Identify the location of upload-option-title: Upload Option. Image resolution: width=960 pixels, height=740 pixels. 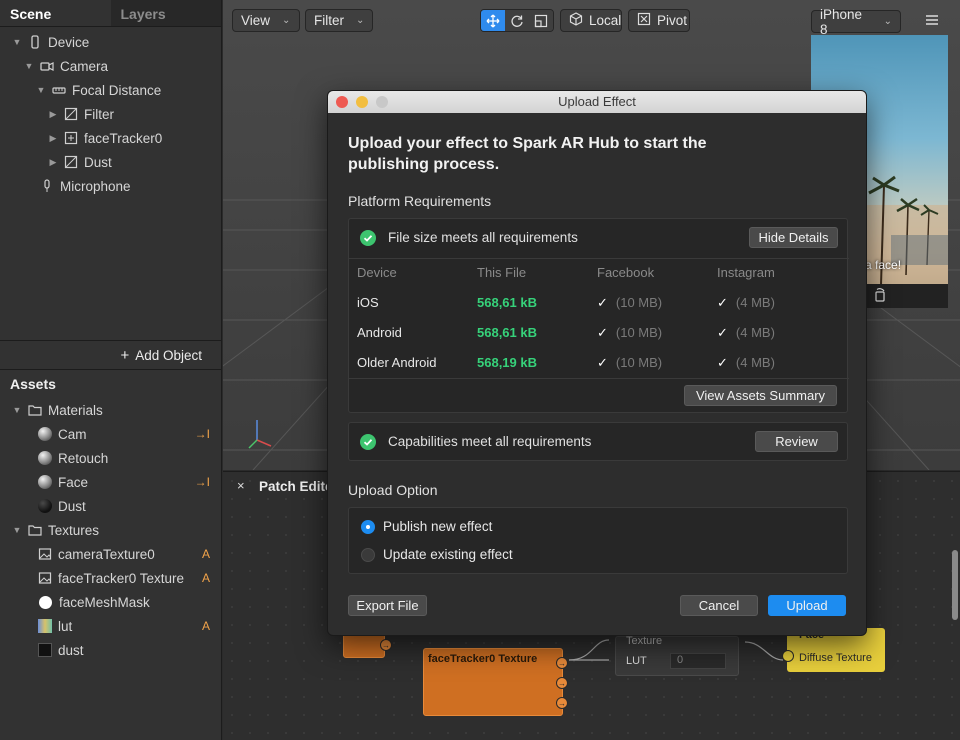
(393, 490).